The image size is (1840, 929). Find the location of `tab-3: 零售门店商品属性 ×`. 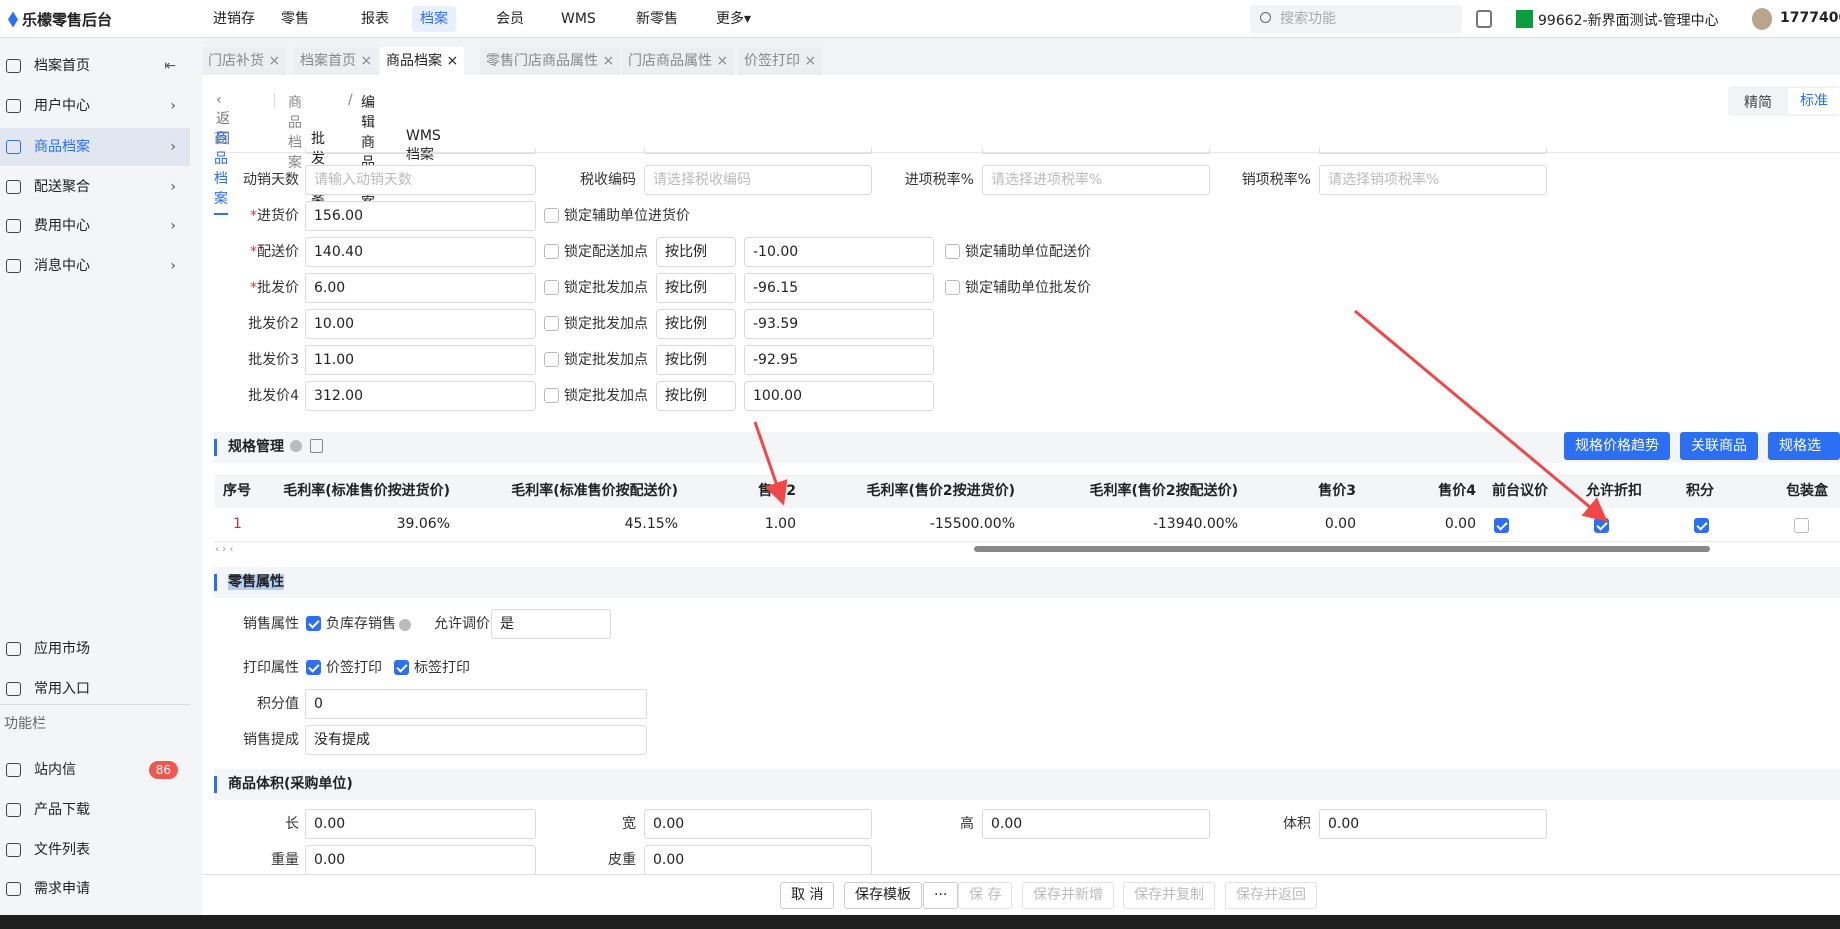

tab-3: 零售门店商品属性 × is located at coordinates (550, 61).